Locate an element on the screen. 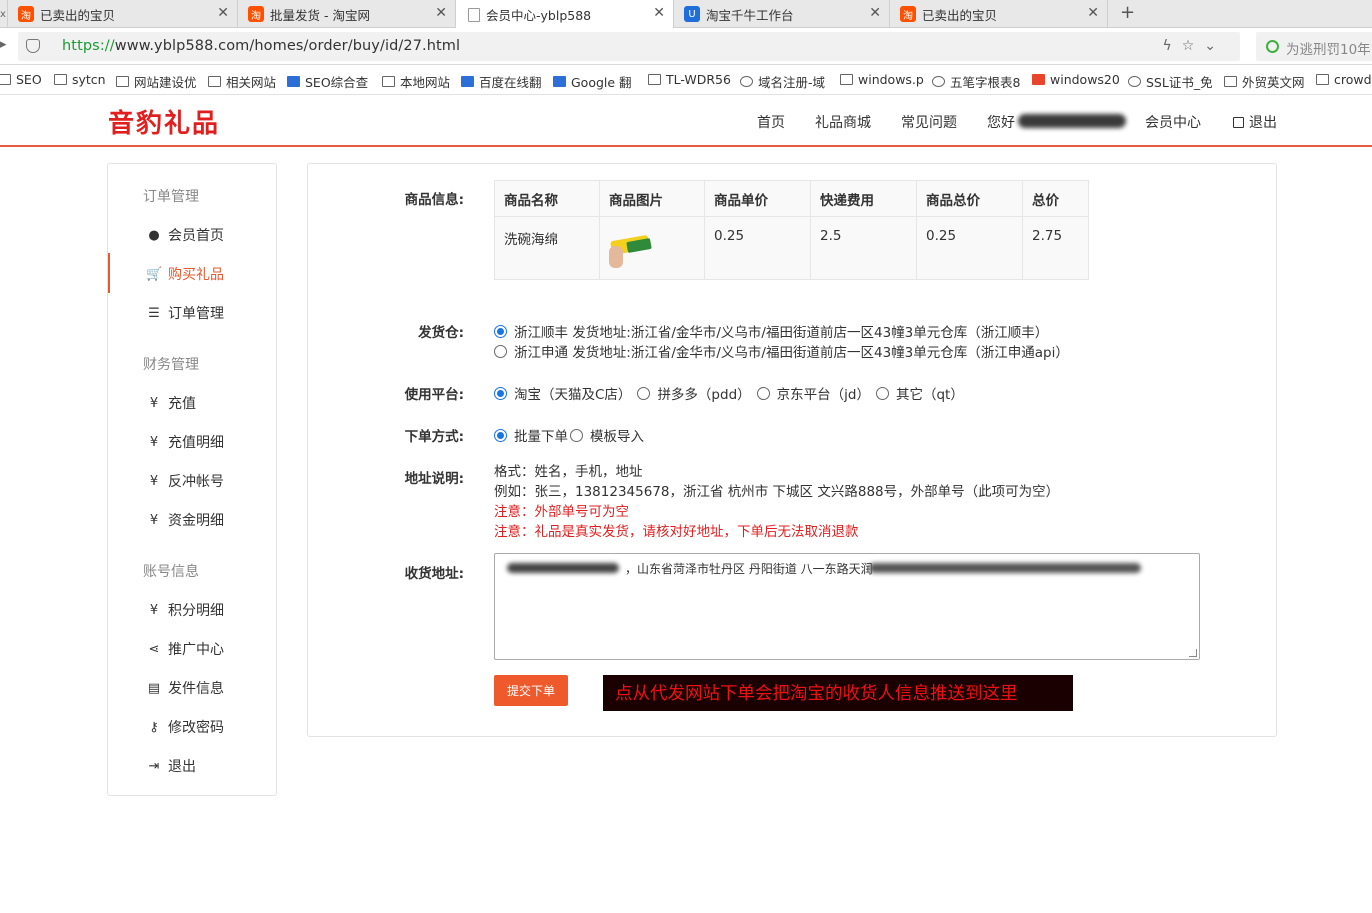 The width and height of the screenshot is (1372, 913). bookmark-item: SEO is located at coordinates (21, 79).